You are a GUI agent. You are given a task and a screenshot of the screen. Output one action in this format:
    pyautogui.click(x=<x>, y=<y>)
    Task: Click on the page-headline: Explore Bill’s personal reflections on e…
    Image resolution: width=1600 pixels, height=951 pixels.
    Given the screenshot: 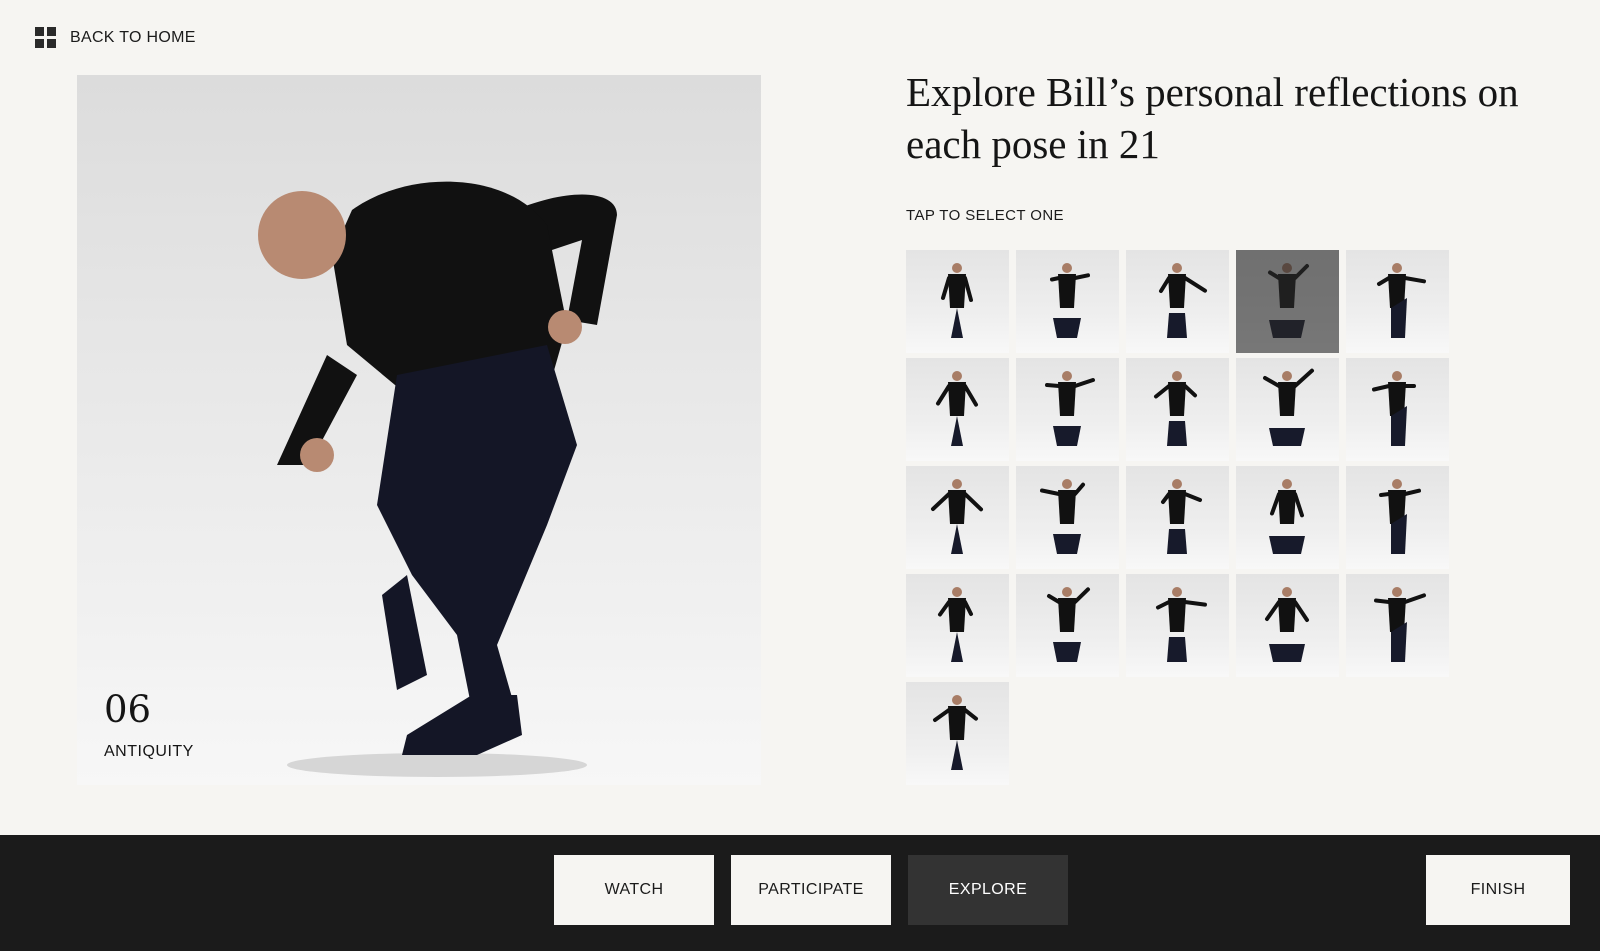 What is the action you would take?
    pyautogui.click(x=1212, y=118)
    